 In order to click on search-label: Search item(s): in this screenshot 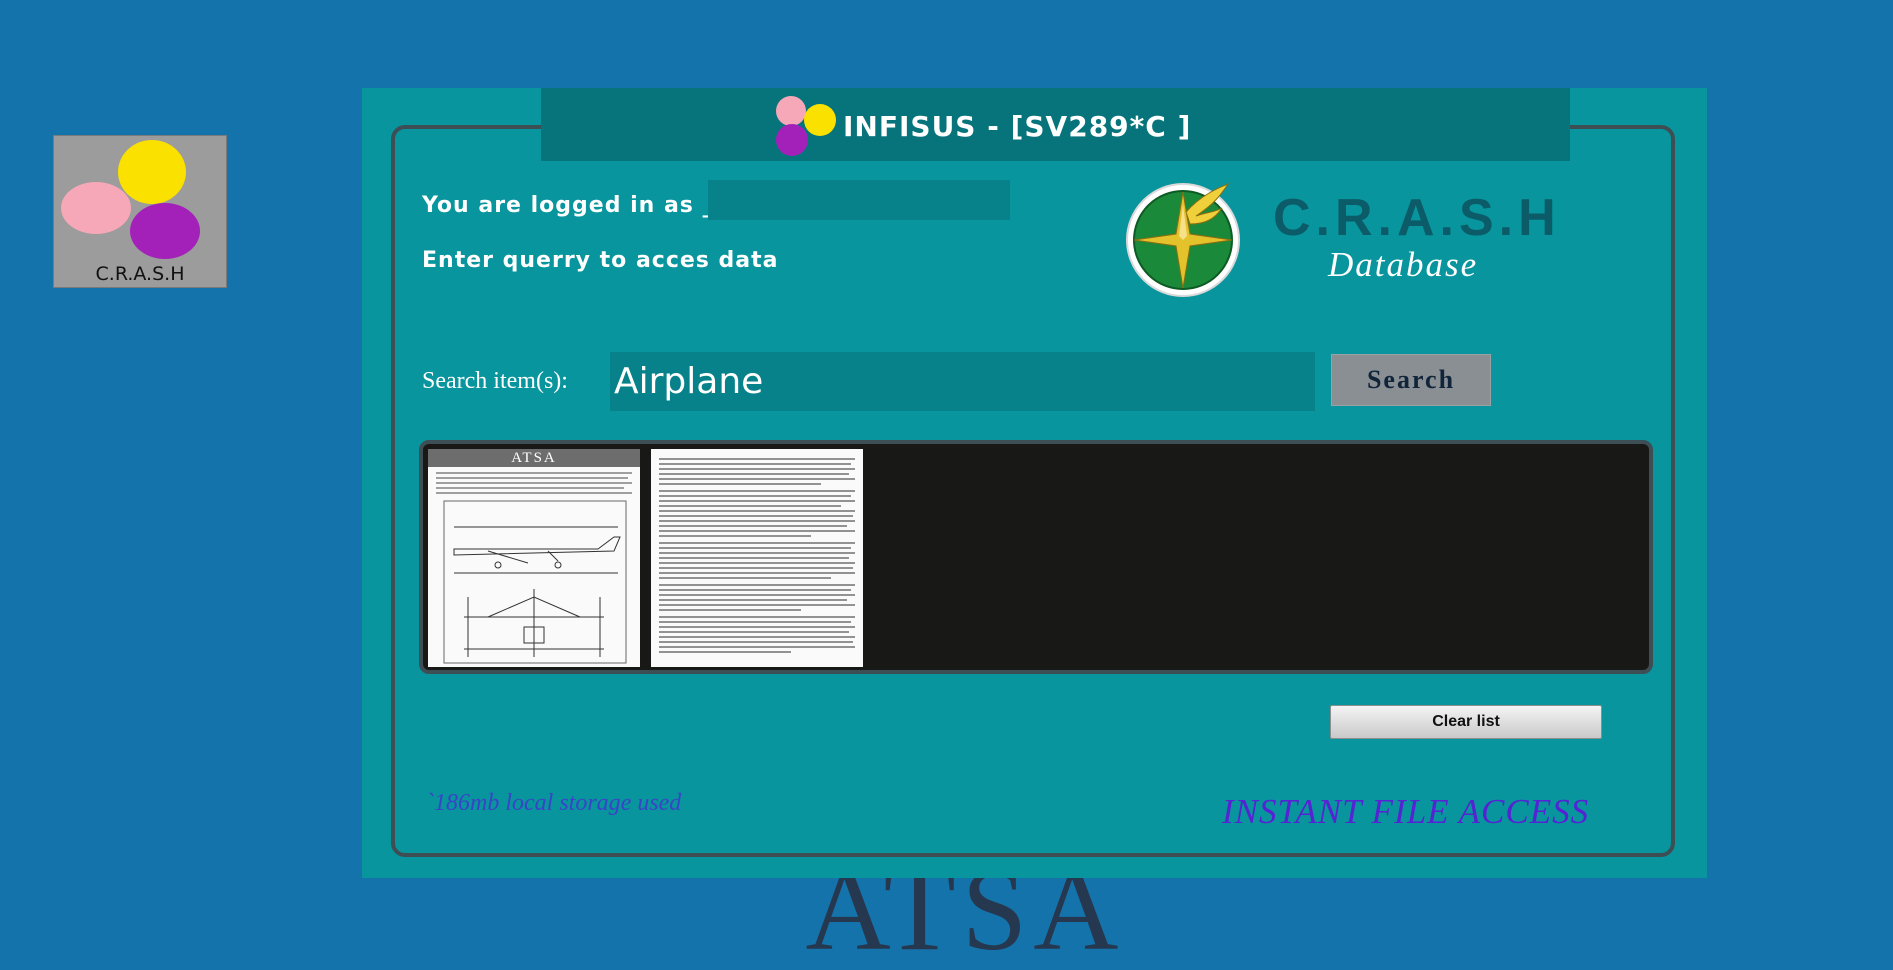, I will do `click(495, 381)`.